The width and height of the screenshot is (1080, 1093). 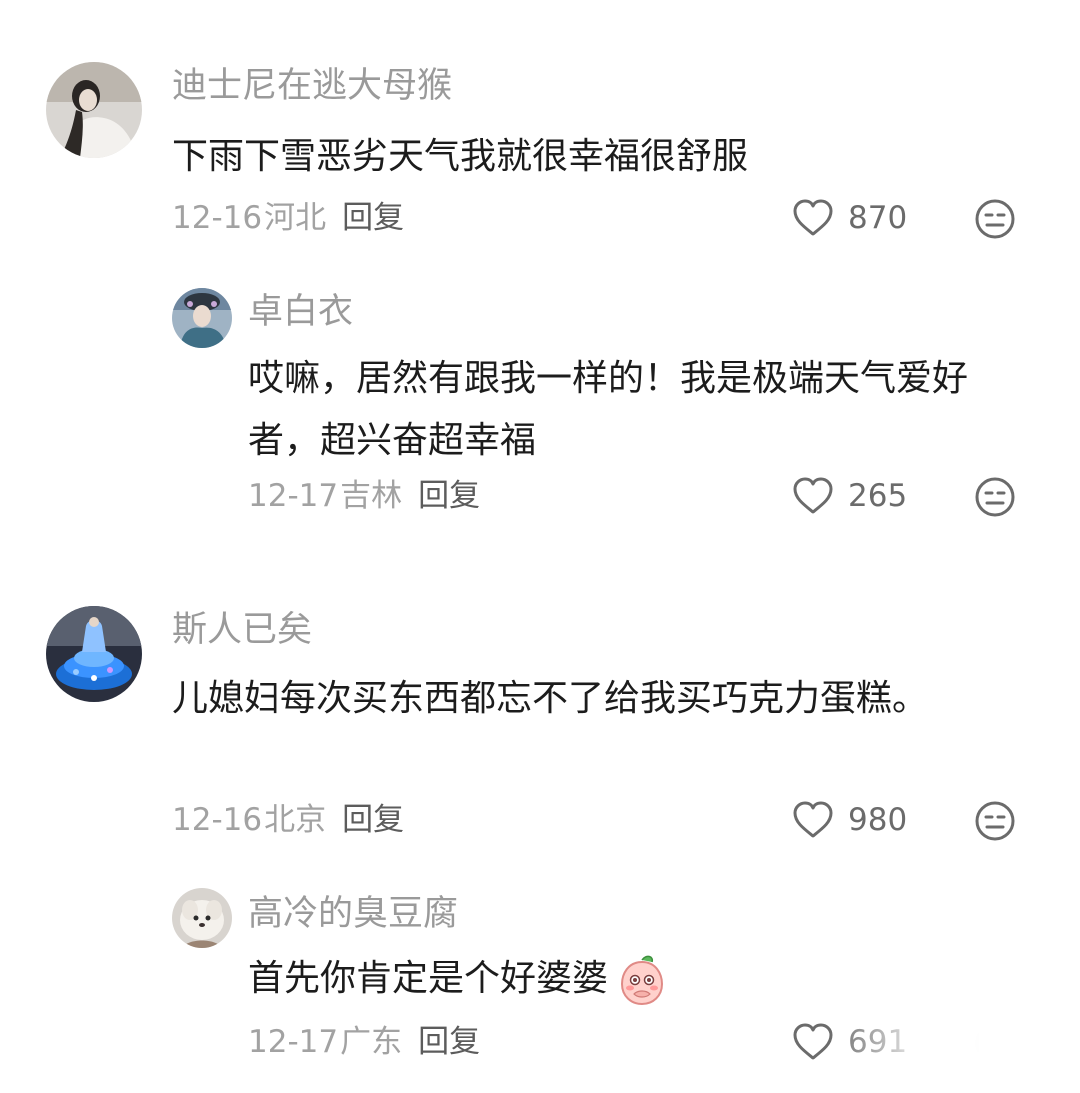 What do you see at coordinates (878, 218) in the screenshot?
I see `like-count: 870` at bounding box center [878, 218].